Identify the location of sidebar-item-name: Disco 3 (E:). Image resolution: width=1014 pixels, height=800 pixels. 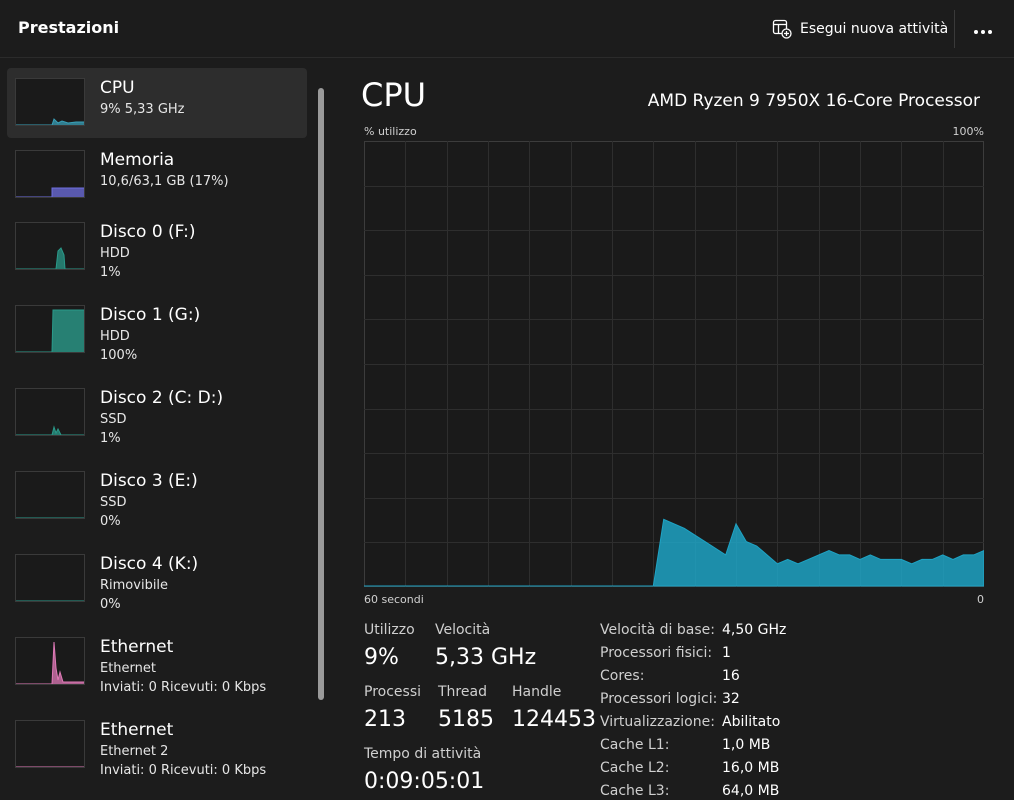
(149, 481).